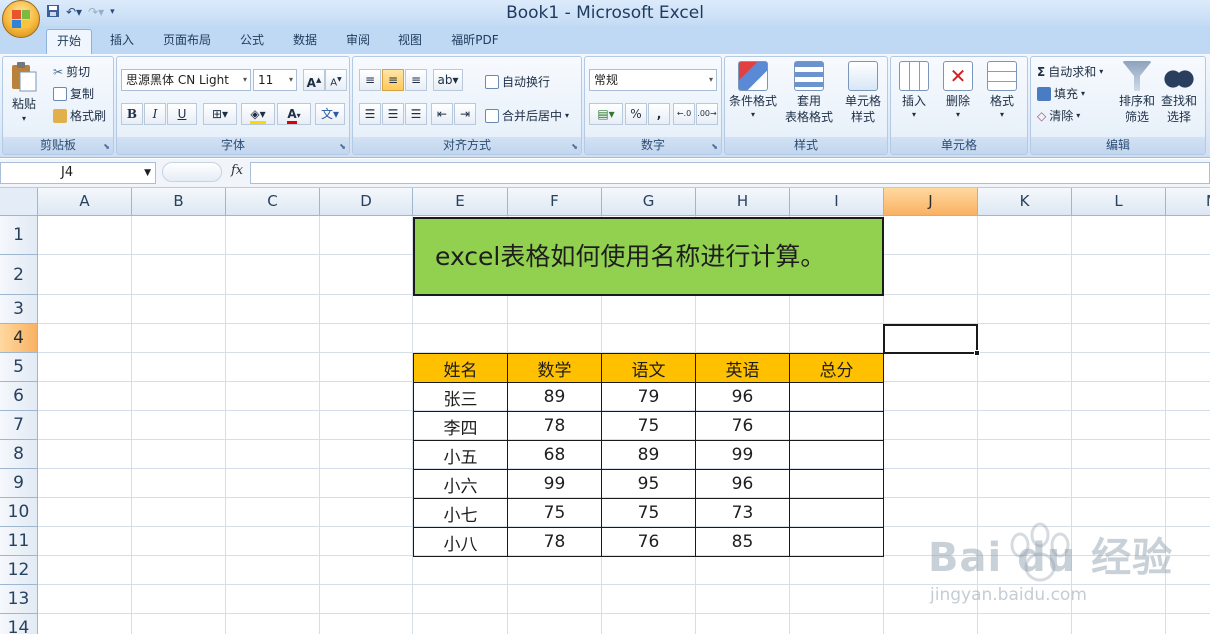  Describe the element at coordinates (294, 114) in the screenshot. I see `font-color-button: A▾` at that location.